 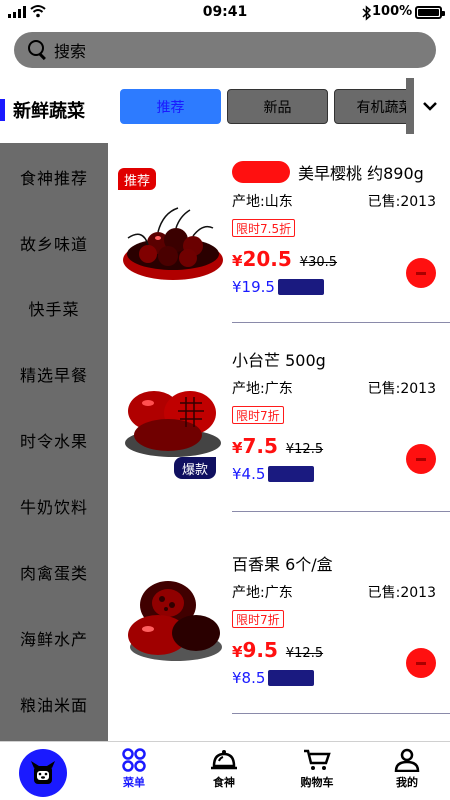 I want to click on sidebar-item-fruit: 时令水果, so click(x=54, y=440).